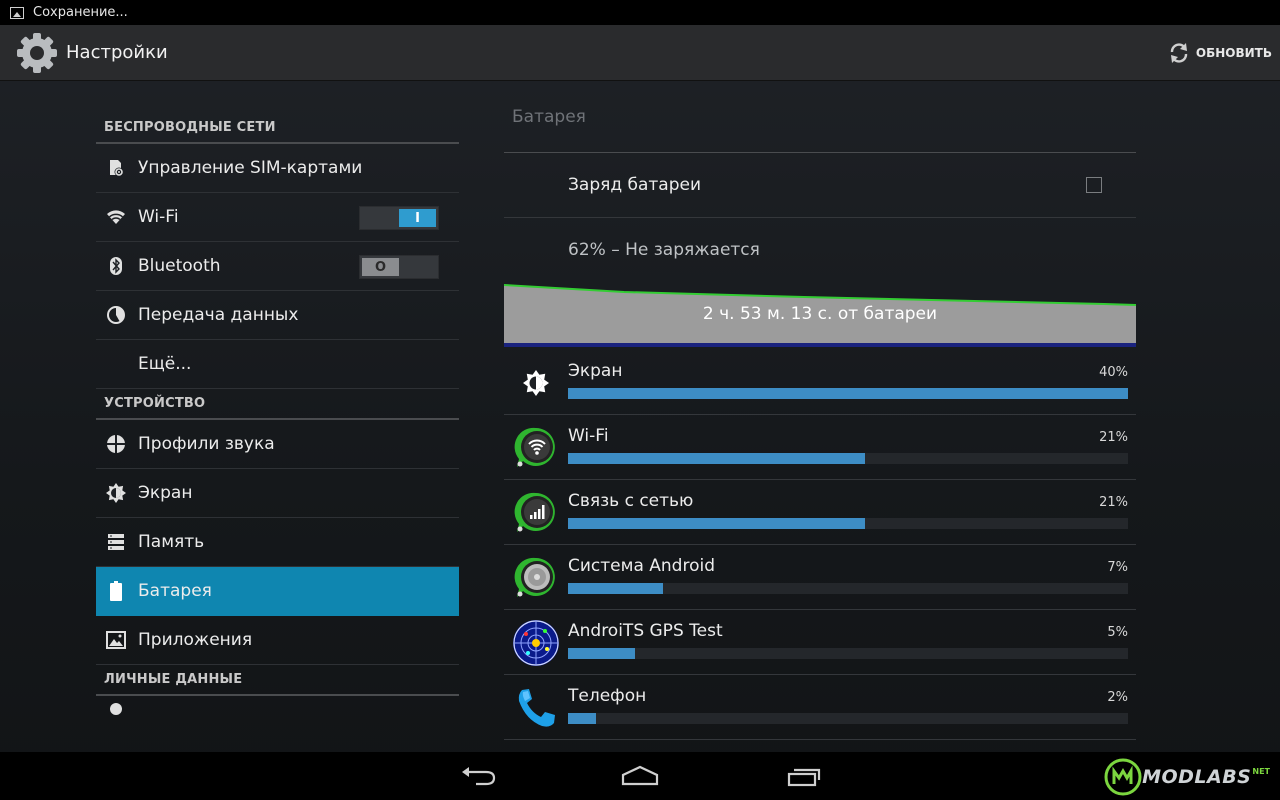  I want to click on page-title: Батарея, so click(820, 125).